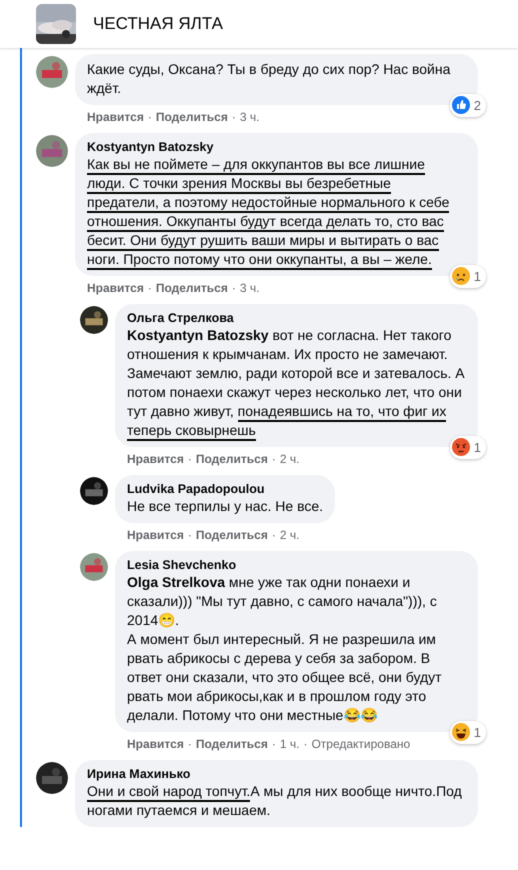 This screenshot has height=870, width=518. Describe the element at coordinates (285, 649) in the screenshot. I see `comment-text: Olga Strelkova мне уже так одни понаехи и сказали))) "Мы тут давно, с самого начала"))), с 2014😁. А момент был интересный. Я не разрешила им рвать абрикосы с дерева у себя за забором. В ответ они сказали, что это общее всё, они будут рвать мои абрикосы,как и в прошлом году это делали. Потому что они местные😂😂` at that location.